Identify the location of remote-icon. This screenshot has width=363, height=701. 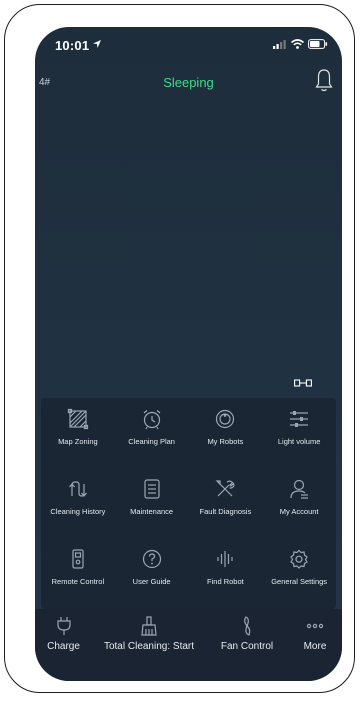
(78, 559).